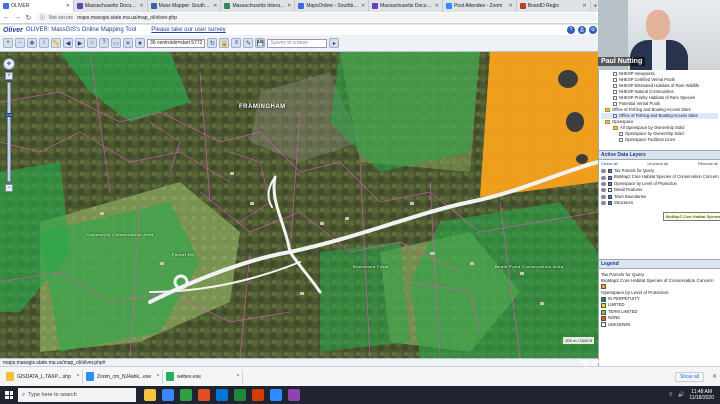  Describe the element at coordinates (260, 43) in the screenshot. I see `save-tool-icon: 💾` at that location.